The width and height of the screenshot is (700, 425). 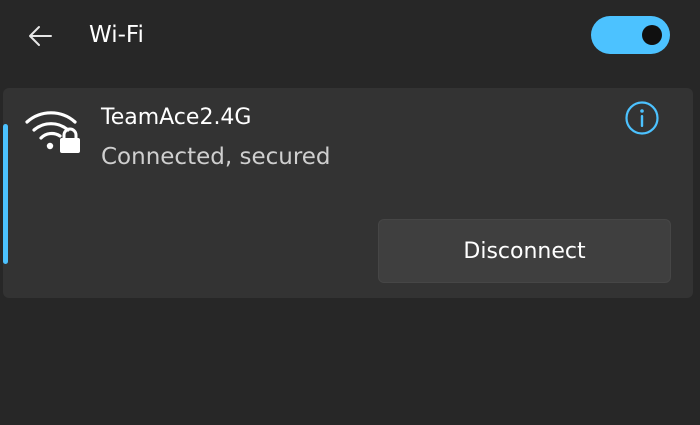 I want to click on back-button, so click(x=40, y=36).